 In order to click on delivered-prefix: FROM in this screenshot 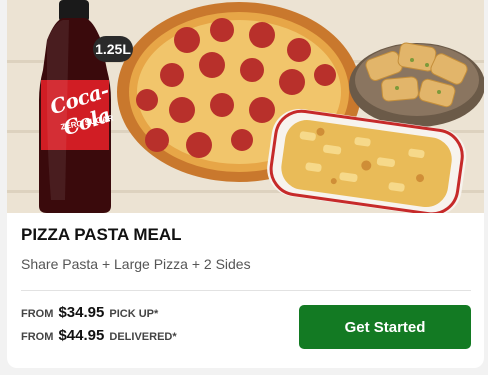, I will do `click(37, 337)`.